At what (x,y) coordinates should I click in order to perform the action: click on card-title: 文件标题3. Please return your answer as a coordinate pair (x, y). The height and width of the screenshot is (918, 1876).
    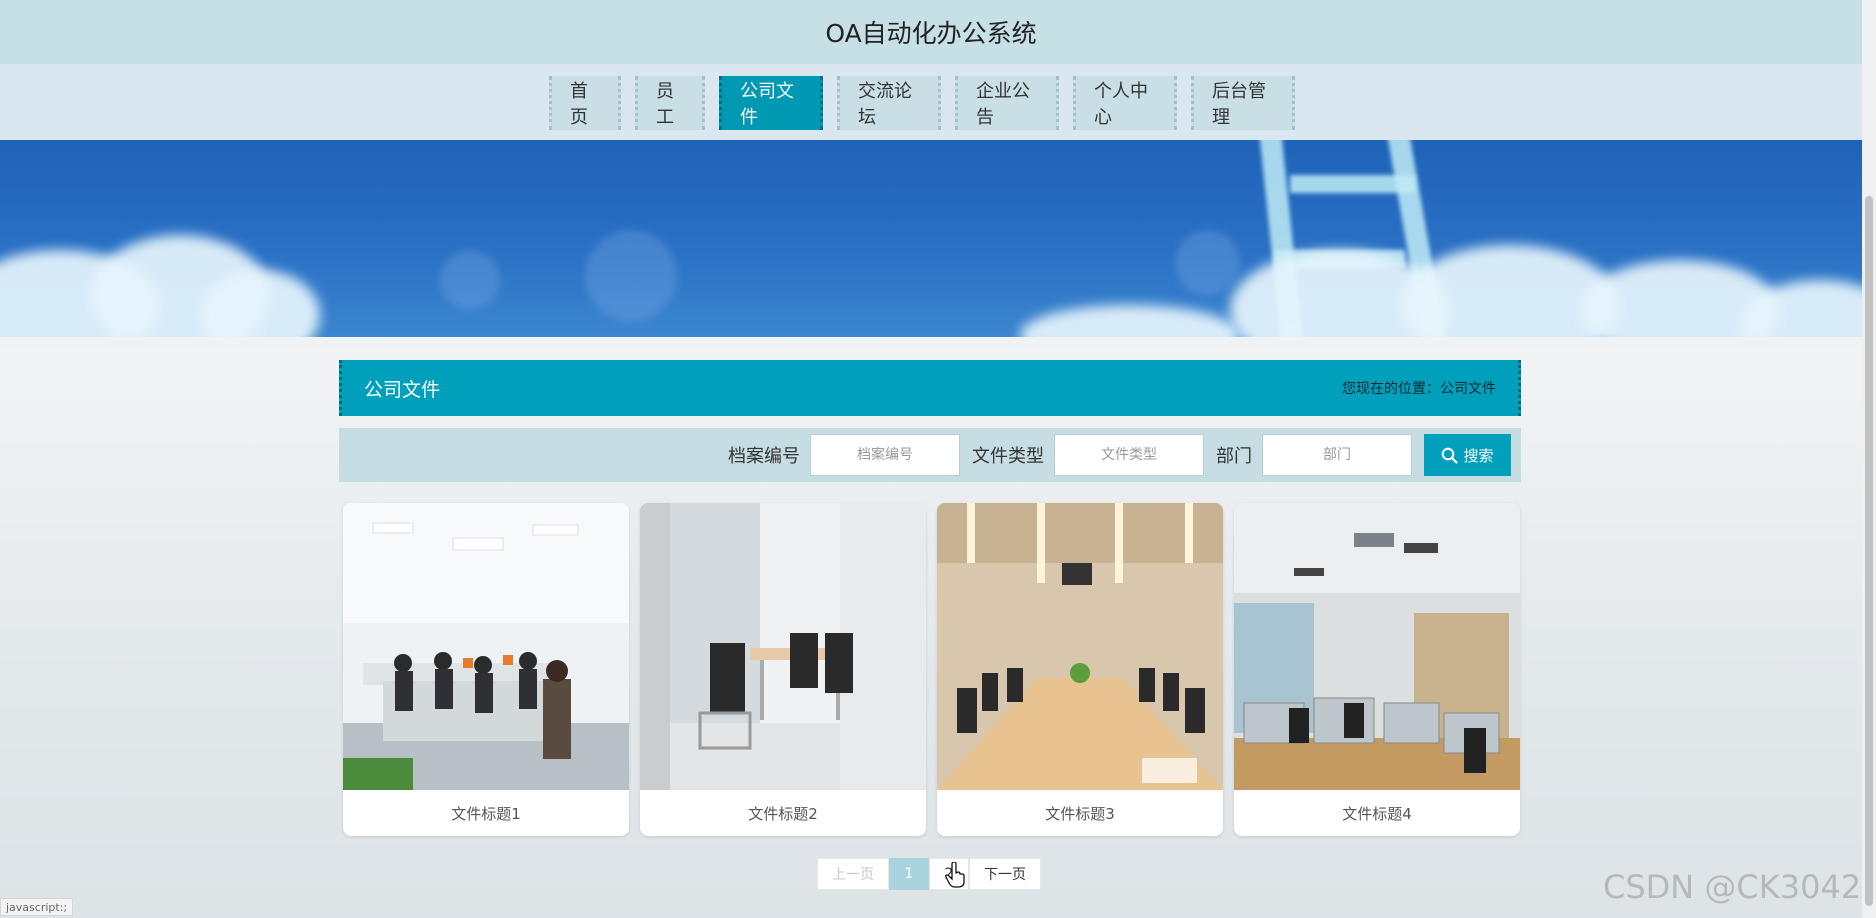
    Looking at the image, I should click on (1080, 813).